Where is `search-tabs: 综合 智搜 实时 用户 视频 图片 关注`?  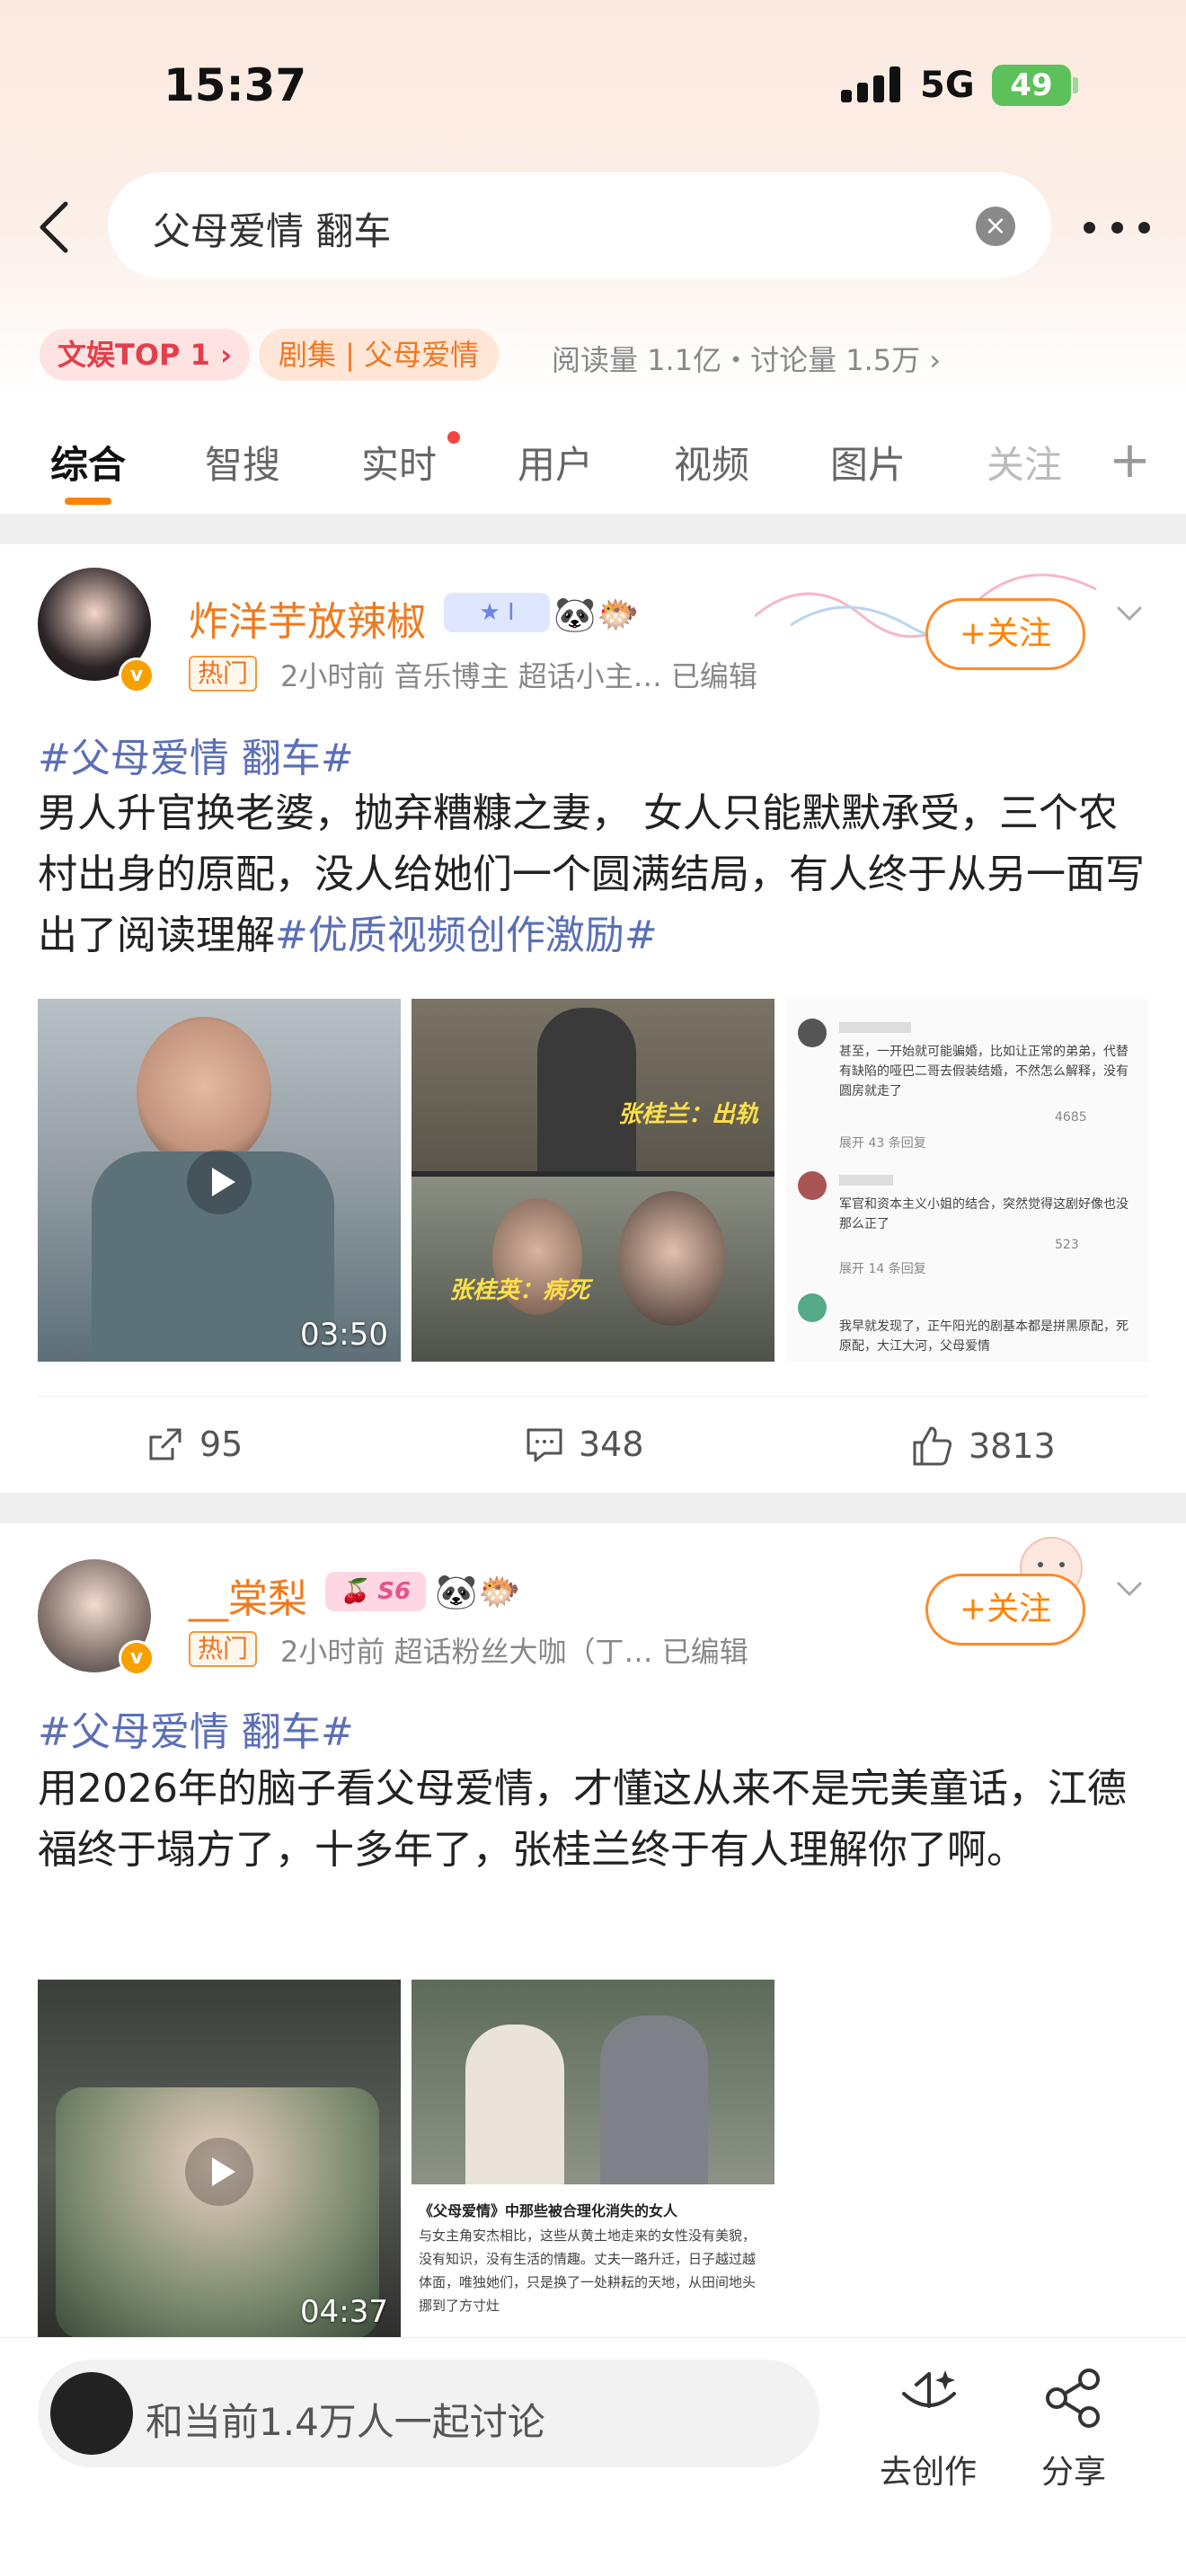 search-tabs: 综合 智搜 实时 用户 视频 图片 关注 is located at coordinates (593, 467).